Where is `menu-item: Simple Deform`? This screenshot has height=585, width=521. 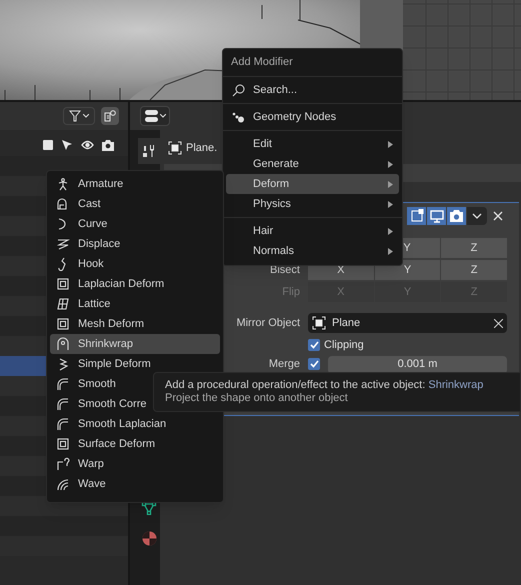 menu-item: Simple Deform is located at coordinates (135, 364).